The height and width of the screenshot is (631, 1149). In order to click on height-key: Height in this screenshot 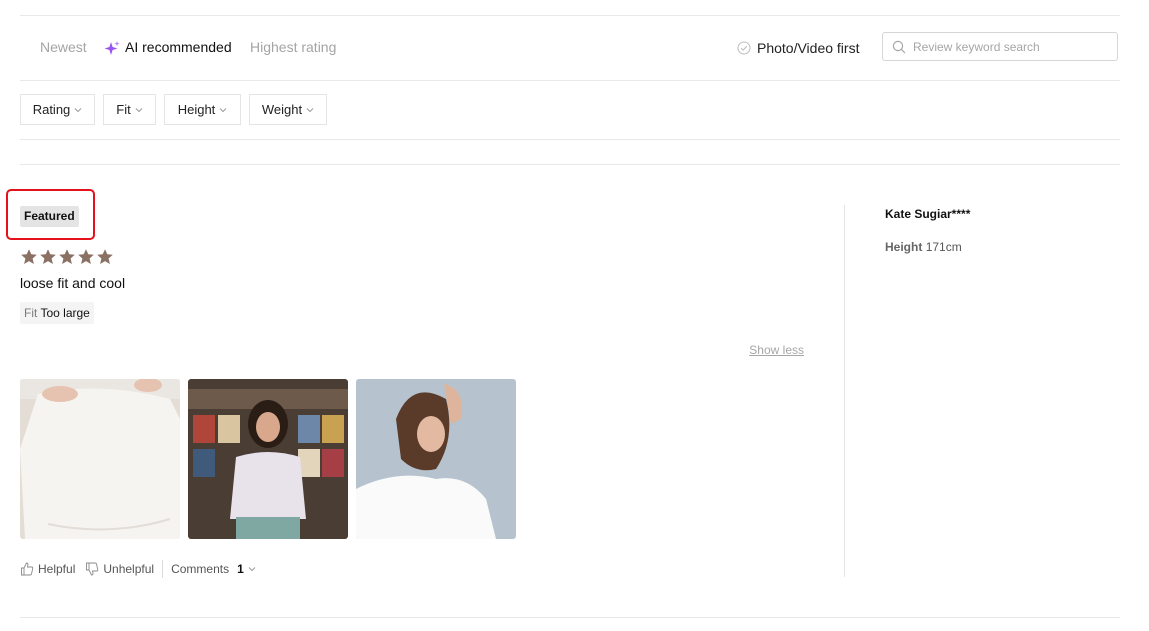, I will do `click(904, 247)`.